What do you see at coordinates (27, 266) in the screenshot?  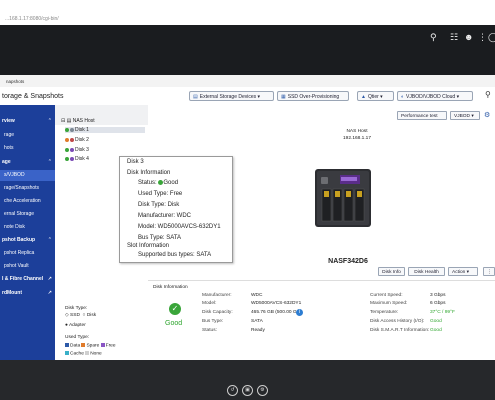 I see `nav-snapshot-vault: pshot Vault` at bounding box center [27, 266].